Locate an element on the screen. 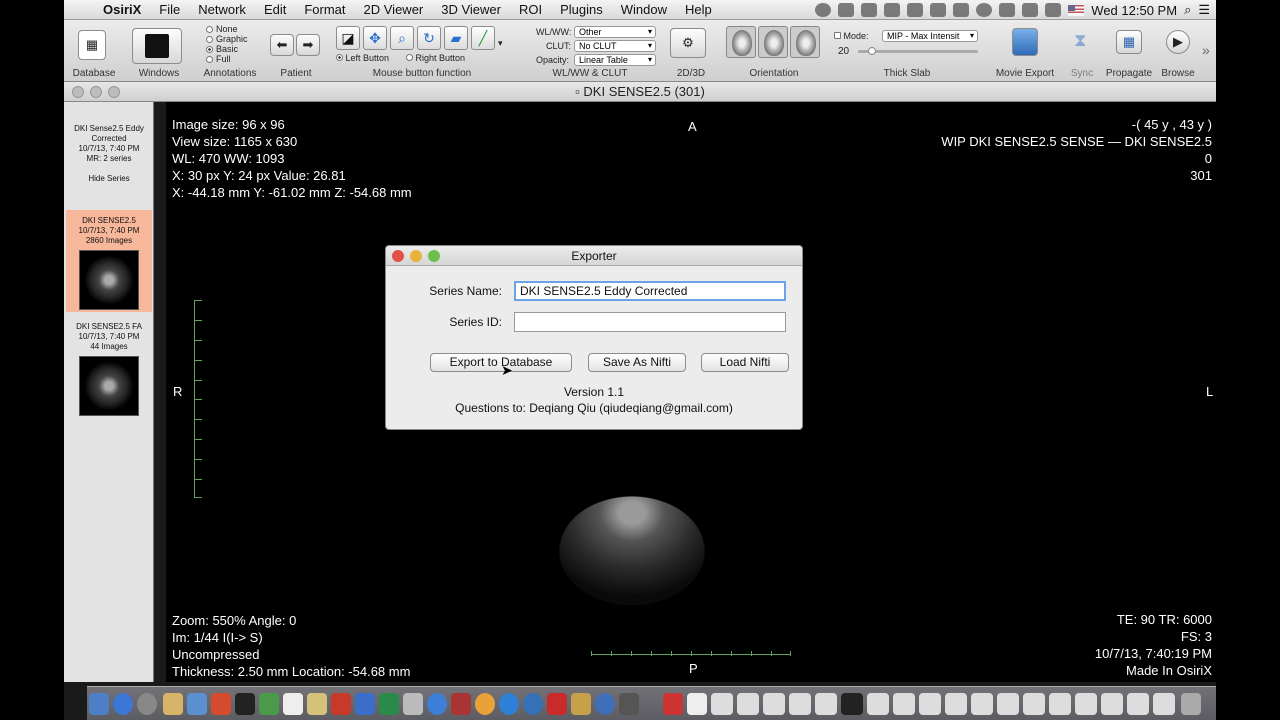 This screenshot has width=1280, height=720. movie-export-icon is located at coordinates (1025, 42).